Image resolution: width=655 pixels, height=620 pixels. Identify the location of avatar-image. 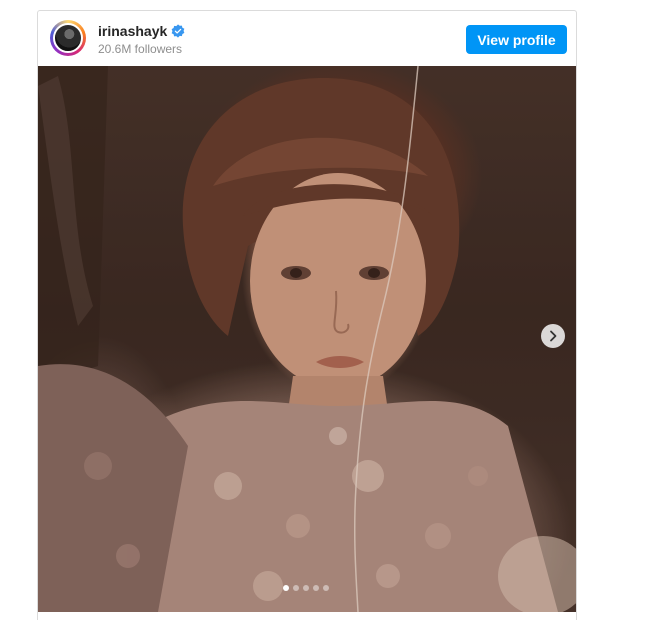
(68, 38).